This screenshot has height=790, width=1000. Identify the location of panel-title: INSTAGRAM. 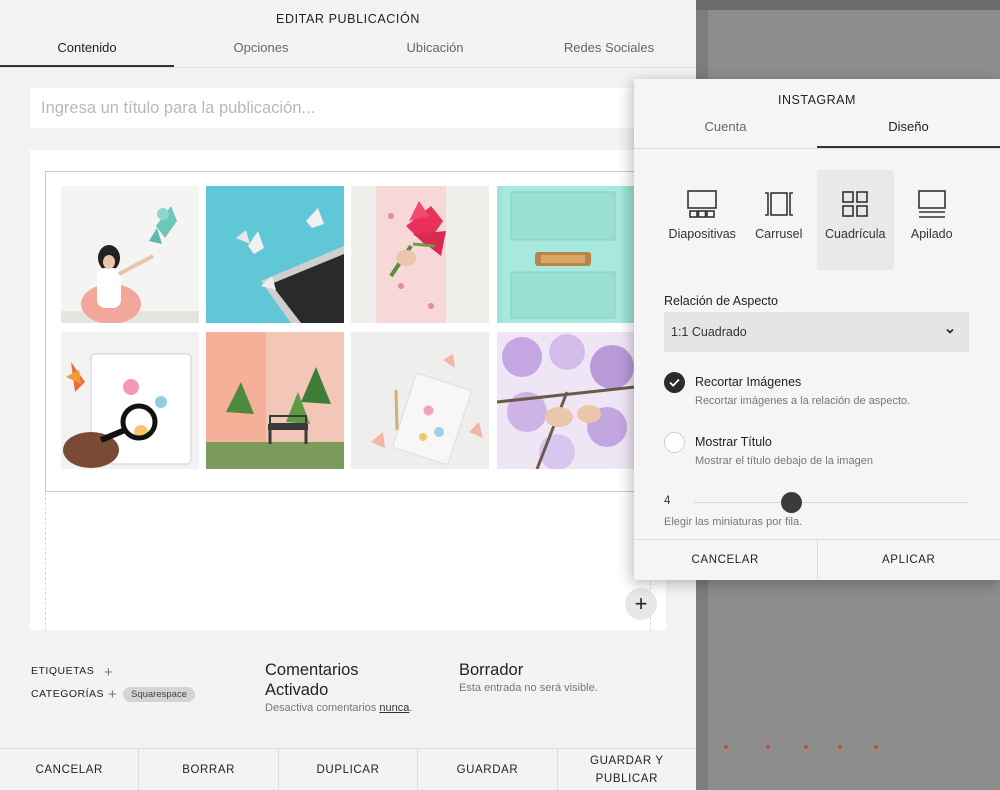
(817, 100).